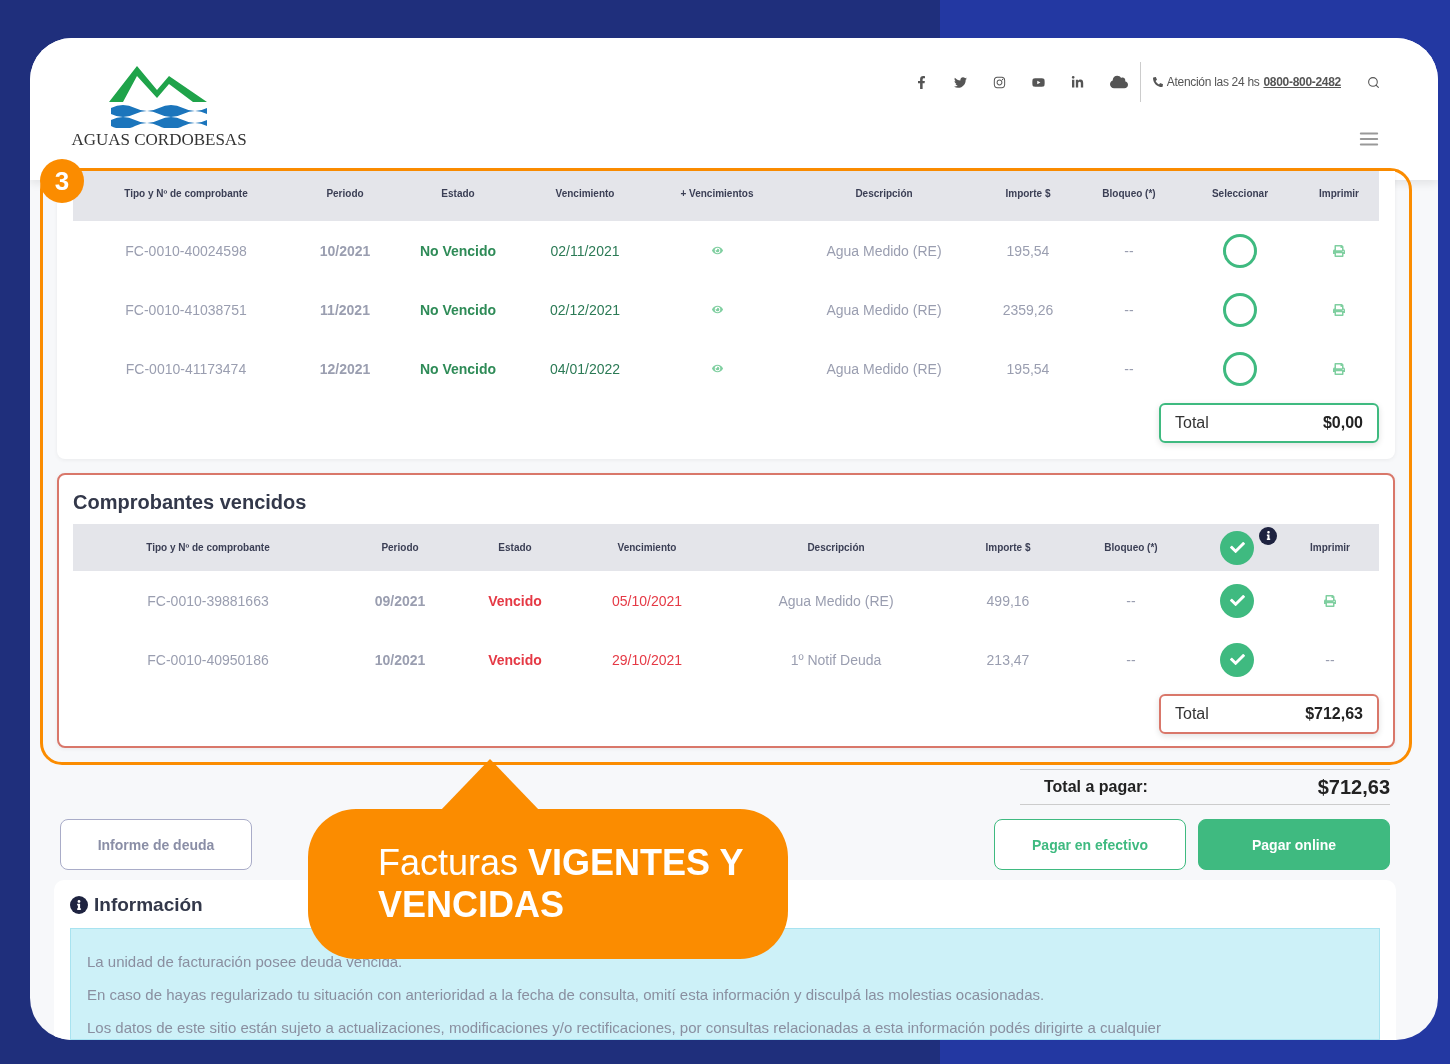 The height and width of the screenshot is (1064, 1450). What do you see at coordinates (1028, 309) in the screenshot?
I see `amount-text: 2359,26` at bounding box center [1028, 309].